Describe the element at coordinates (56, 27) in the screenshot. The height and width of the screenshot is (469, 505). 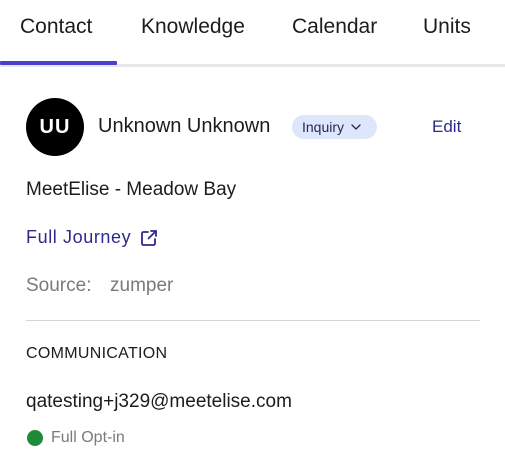
I see `tab-contact: Contact` at that location.